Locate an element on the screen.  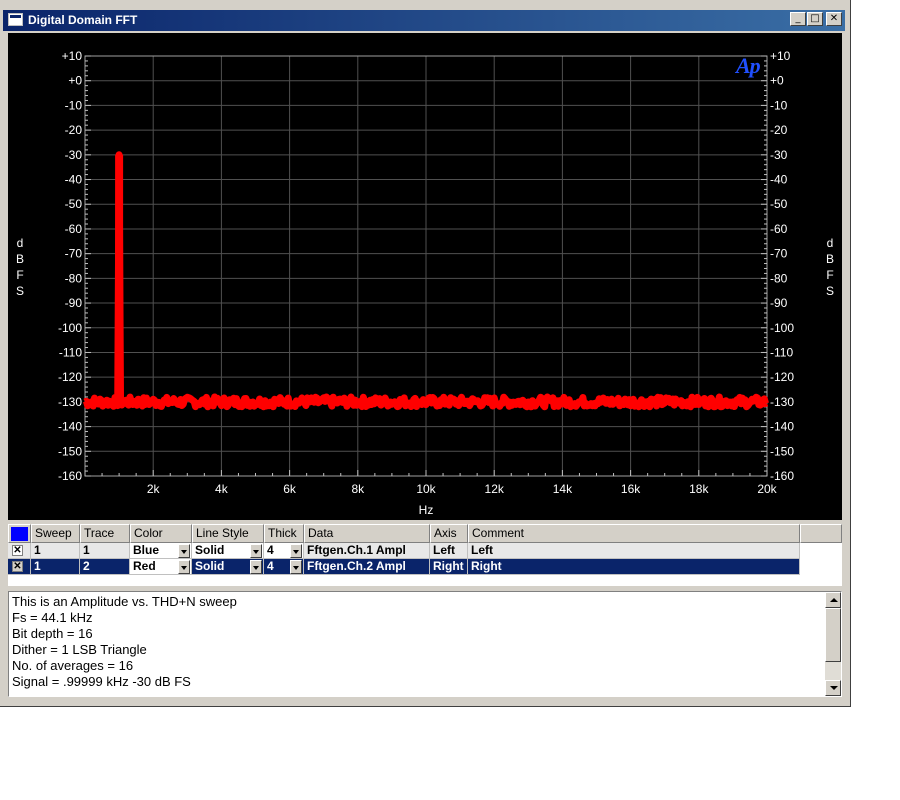
notes-line: Fs = 44.1 kHz is located at coordinates (52, 617).